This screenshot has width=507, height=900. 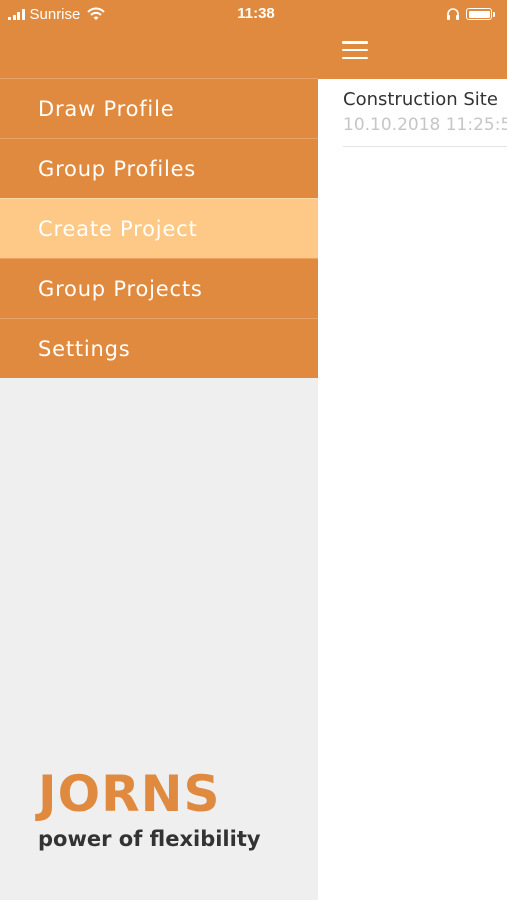 I want to click on menu-item-group-profiles: Group Profiles, so click(x=159, y=168).